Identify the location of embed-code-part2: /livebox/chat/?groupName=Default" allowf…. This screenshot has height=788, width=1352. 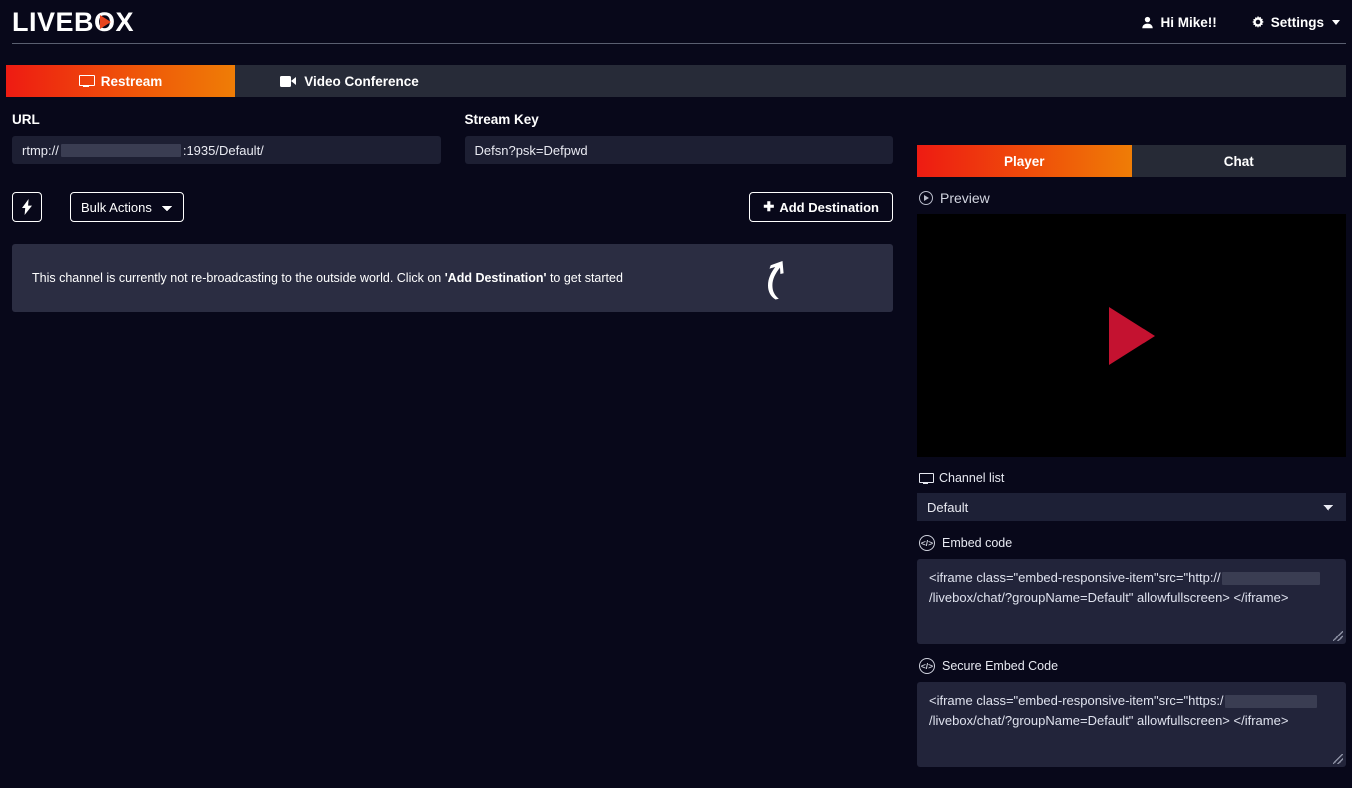
(1109, 597).